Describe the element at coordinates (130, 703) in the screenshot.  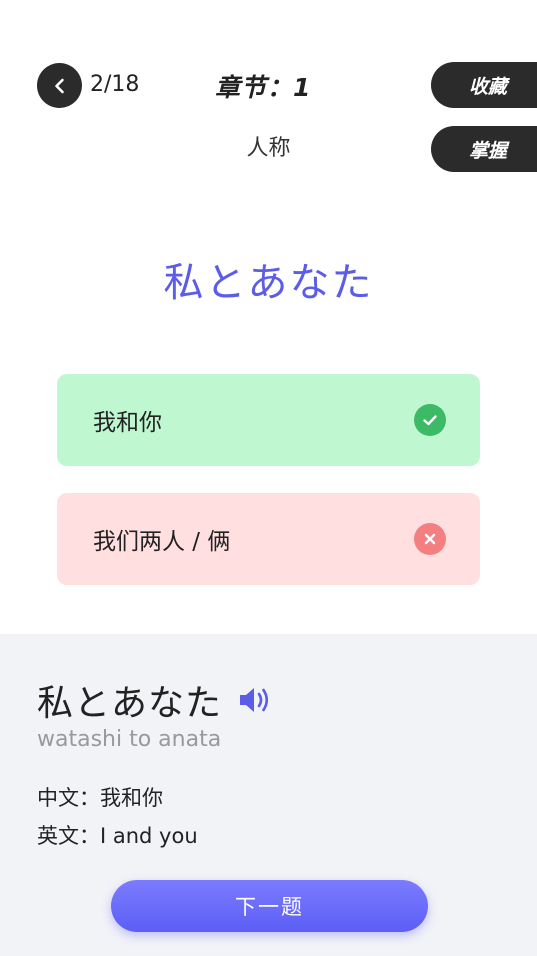
I see `detail-word: 私とあなた` at that location.